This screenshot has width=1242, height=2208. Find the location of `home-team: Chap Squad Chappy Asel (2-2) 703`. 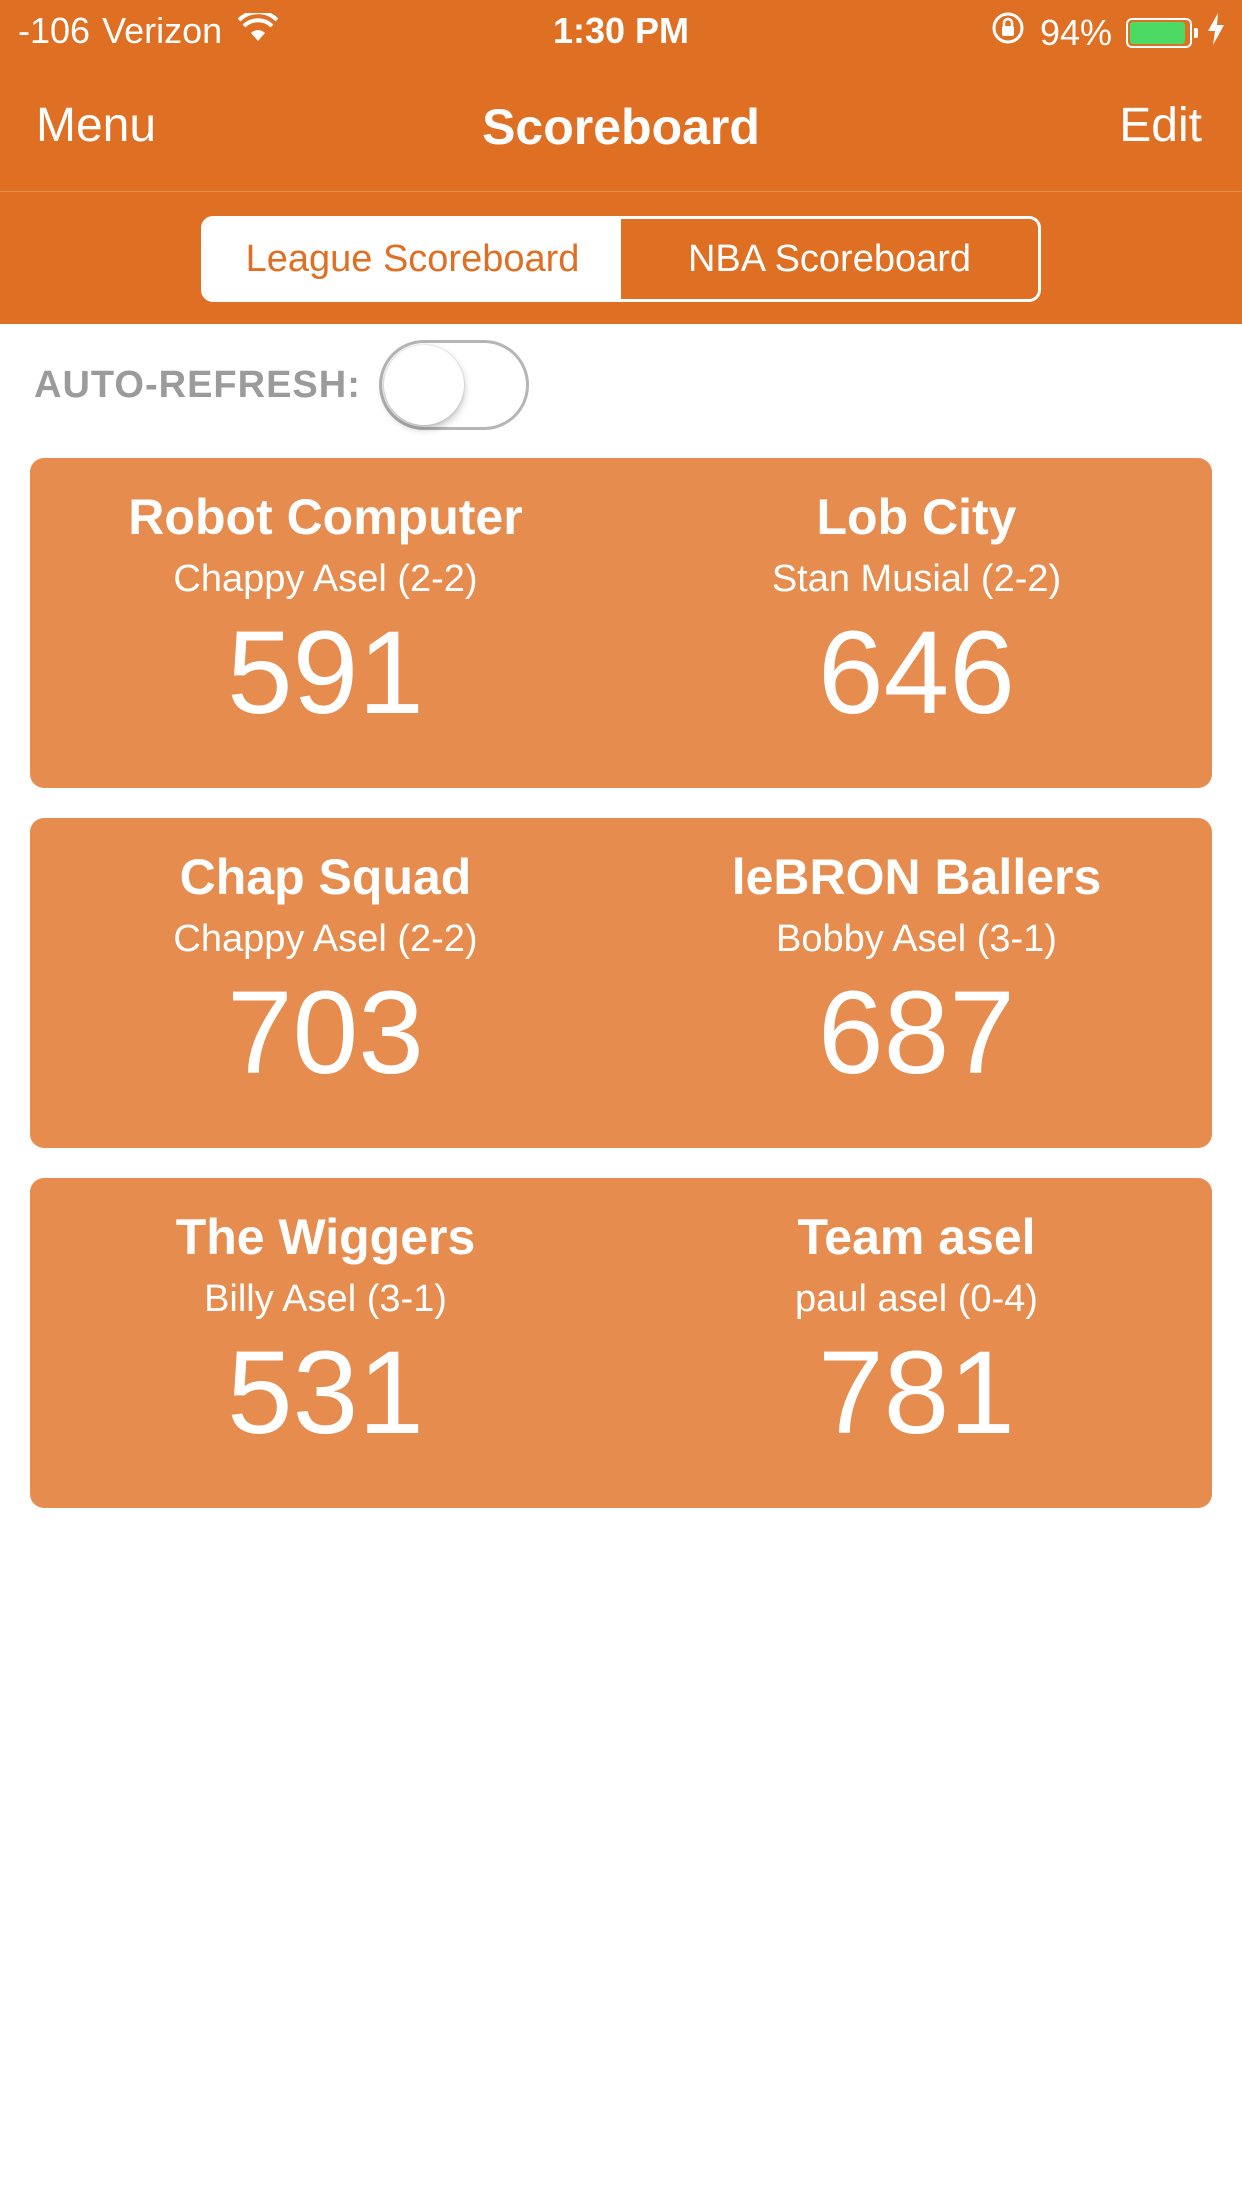

home-team: Chap Squad Chappy Asel (2-2) 703 is located at coordinates (325, 983).